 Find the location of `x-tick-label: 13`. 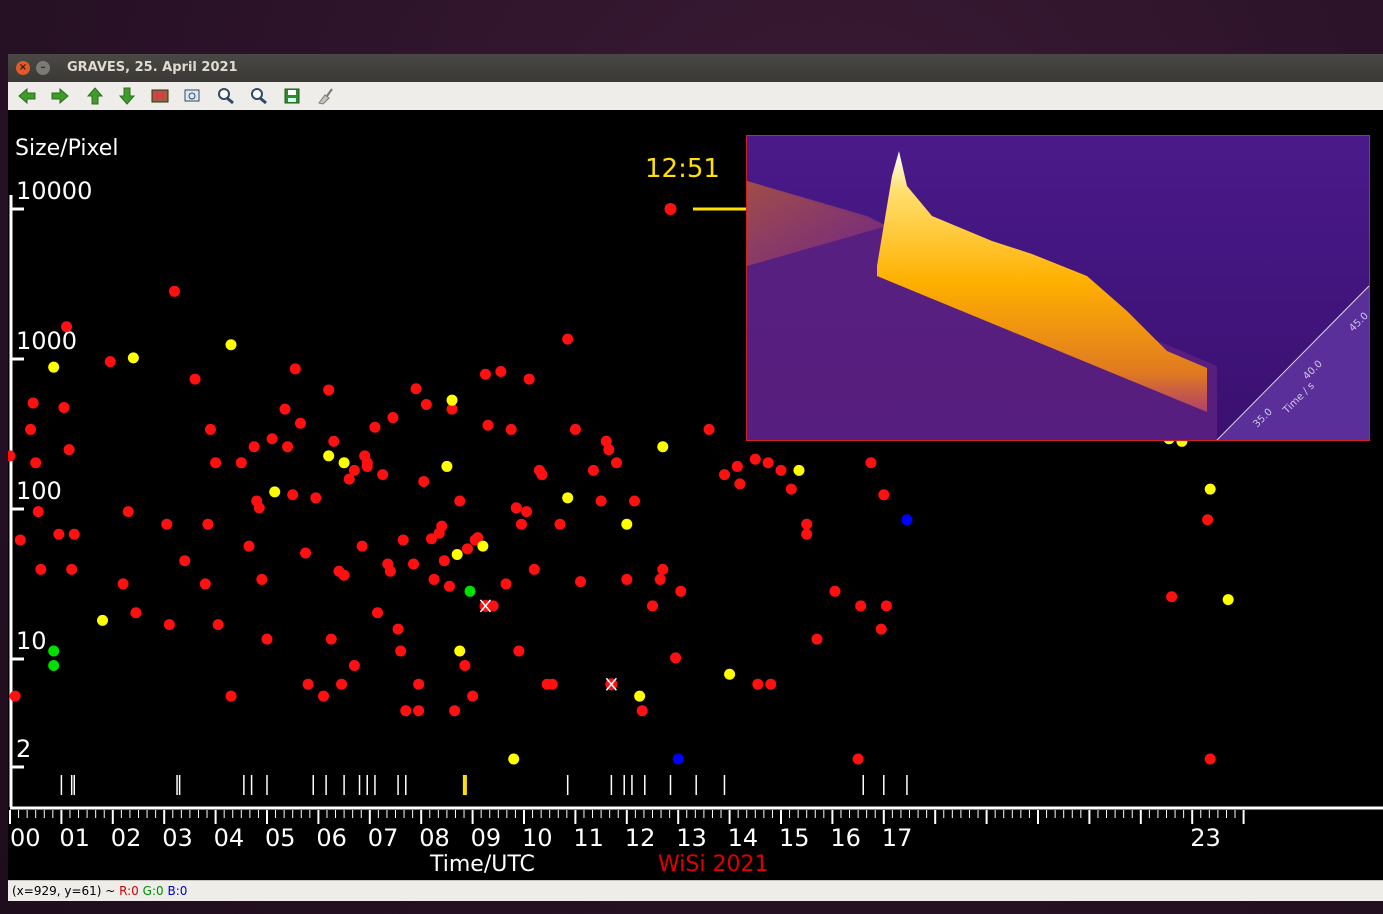

x-tick-label: 13 is located at coordinates (691, 838).